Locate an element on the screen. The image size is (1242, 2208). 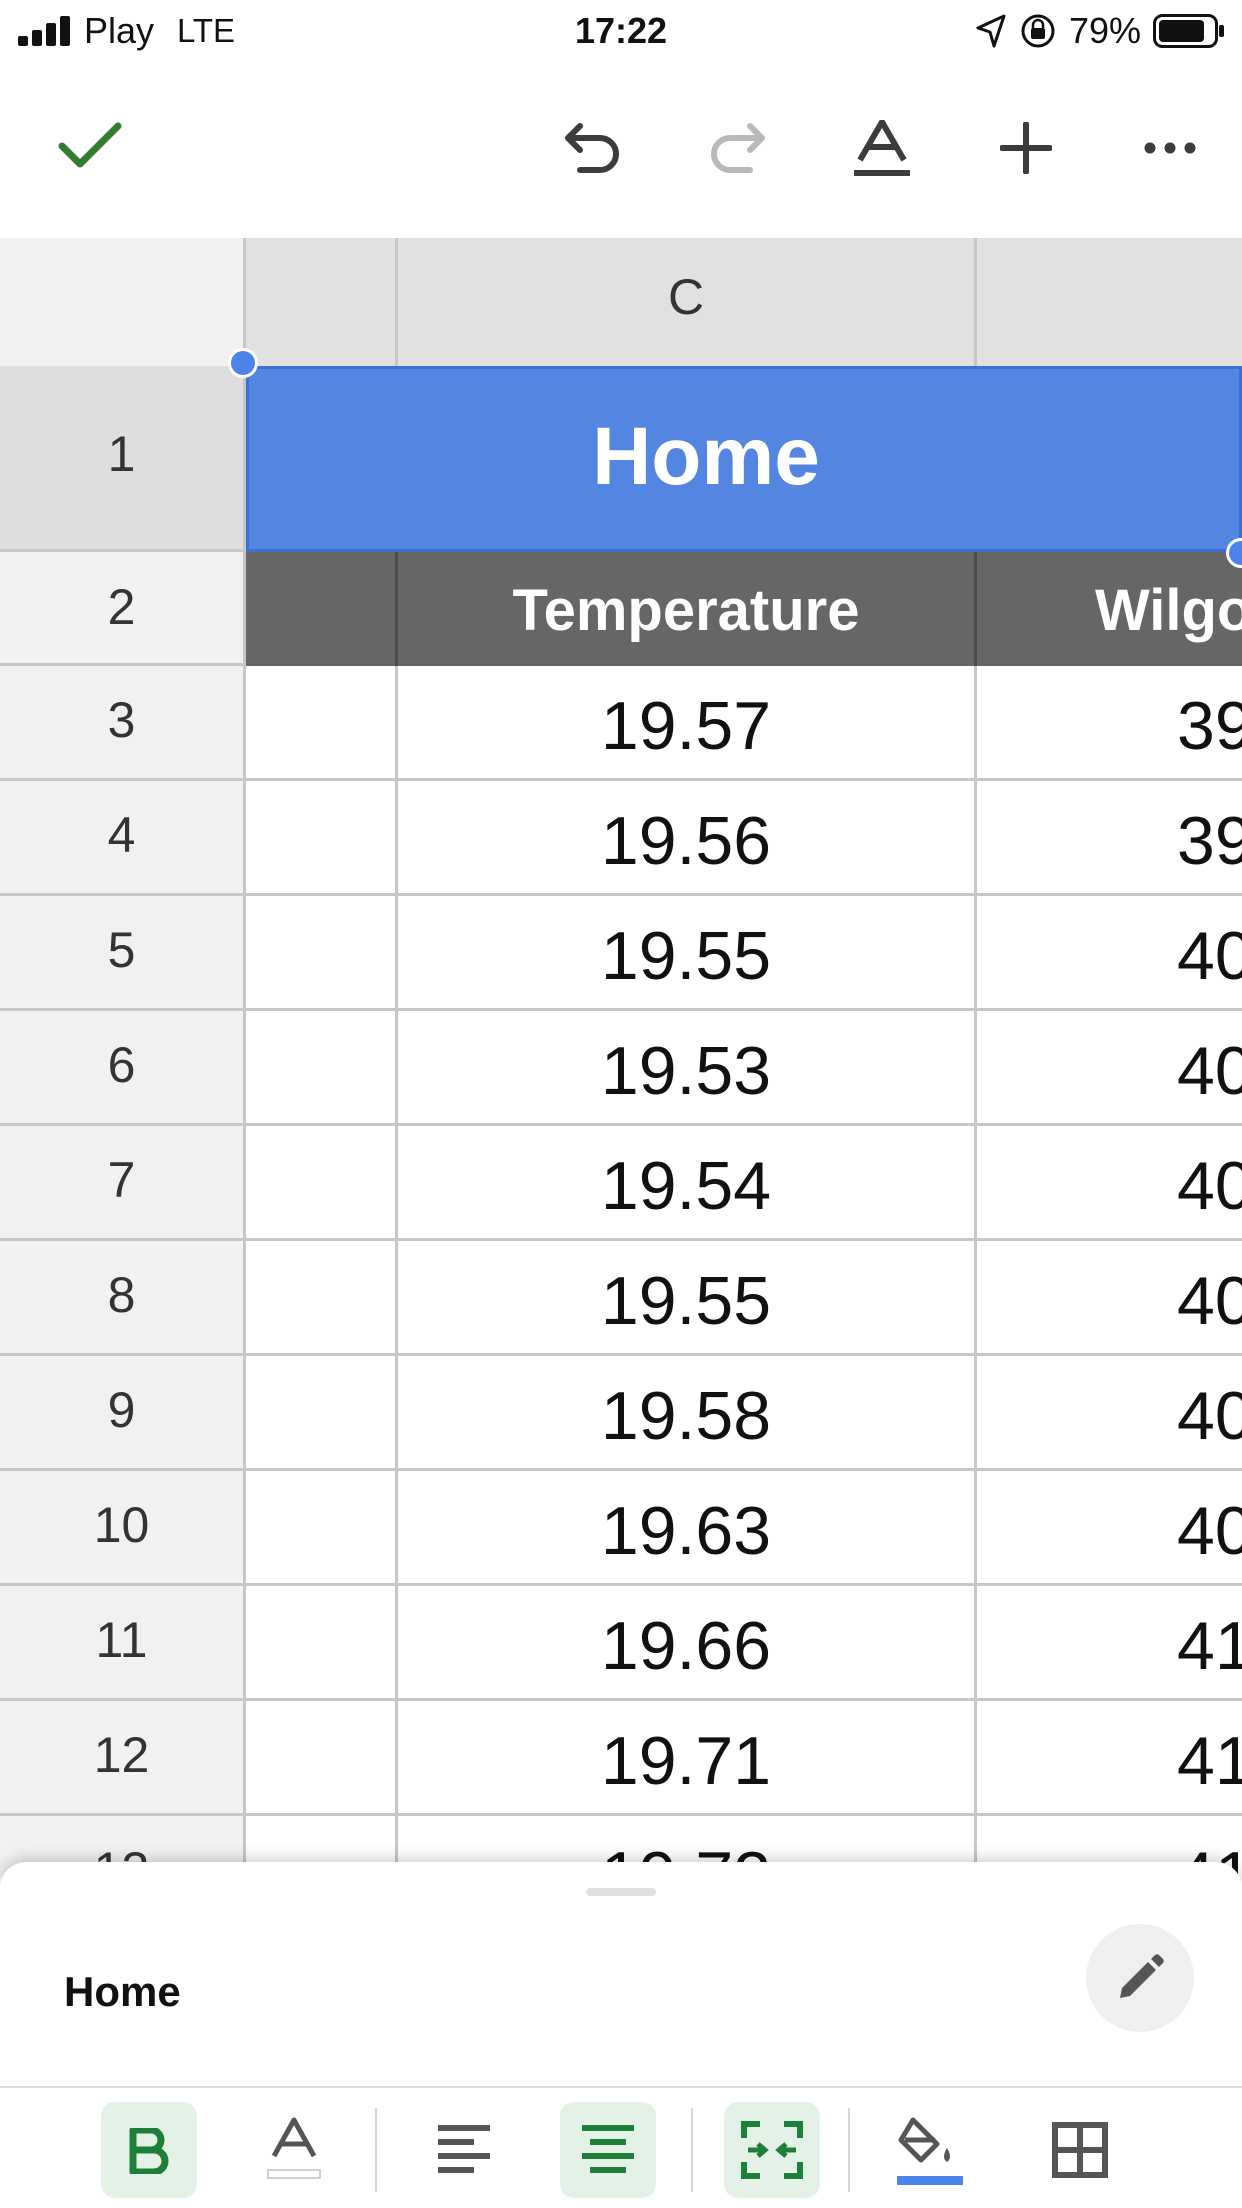
column-header-d is located at coordinates (1109, 302).